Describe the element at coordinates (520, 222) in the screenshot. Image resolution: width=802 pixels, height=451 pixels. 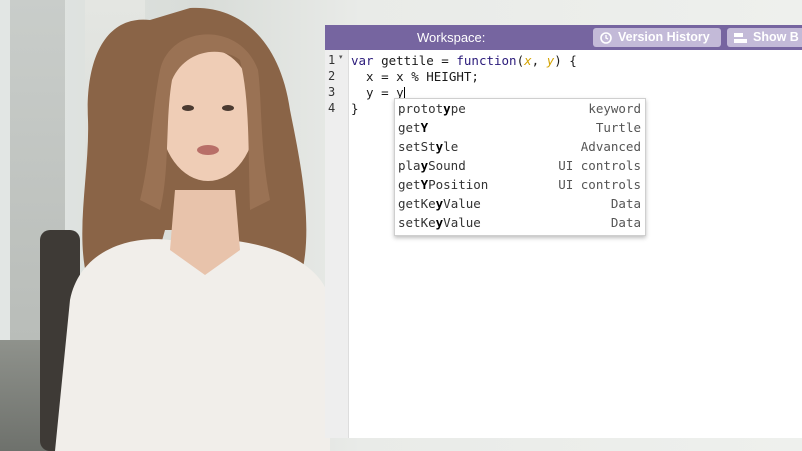
I see `autocomplete-item: setKeyValue Data` at that location.